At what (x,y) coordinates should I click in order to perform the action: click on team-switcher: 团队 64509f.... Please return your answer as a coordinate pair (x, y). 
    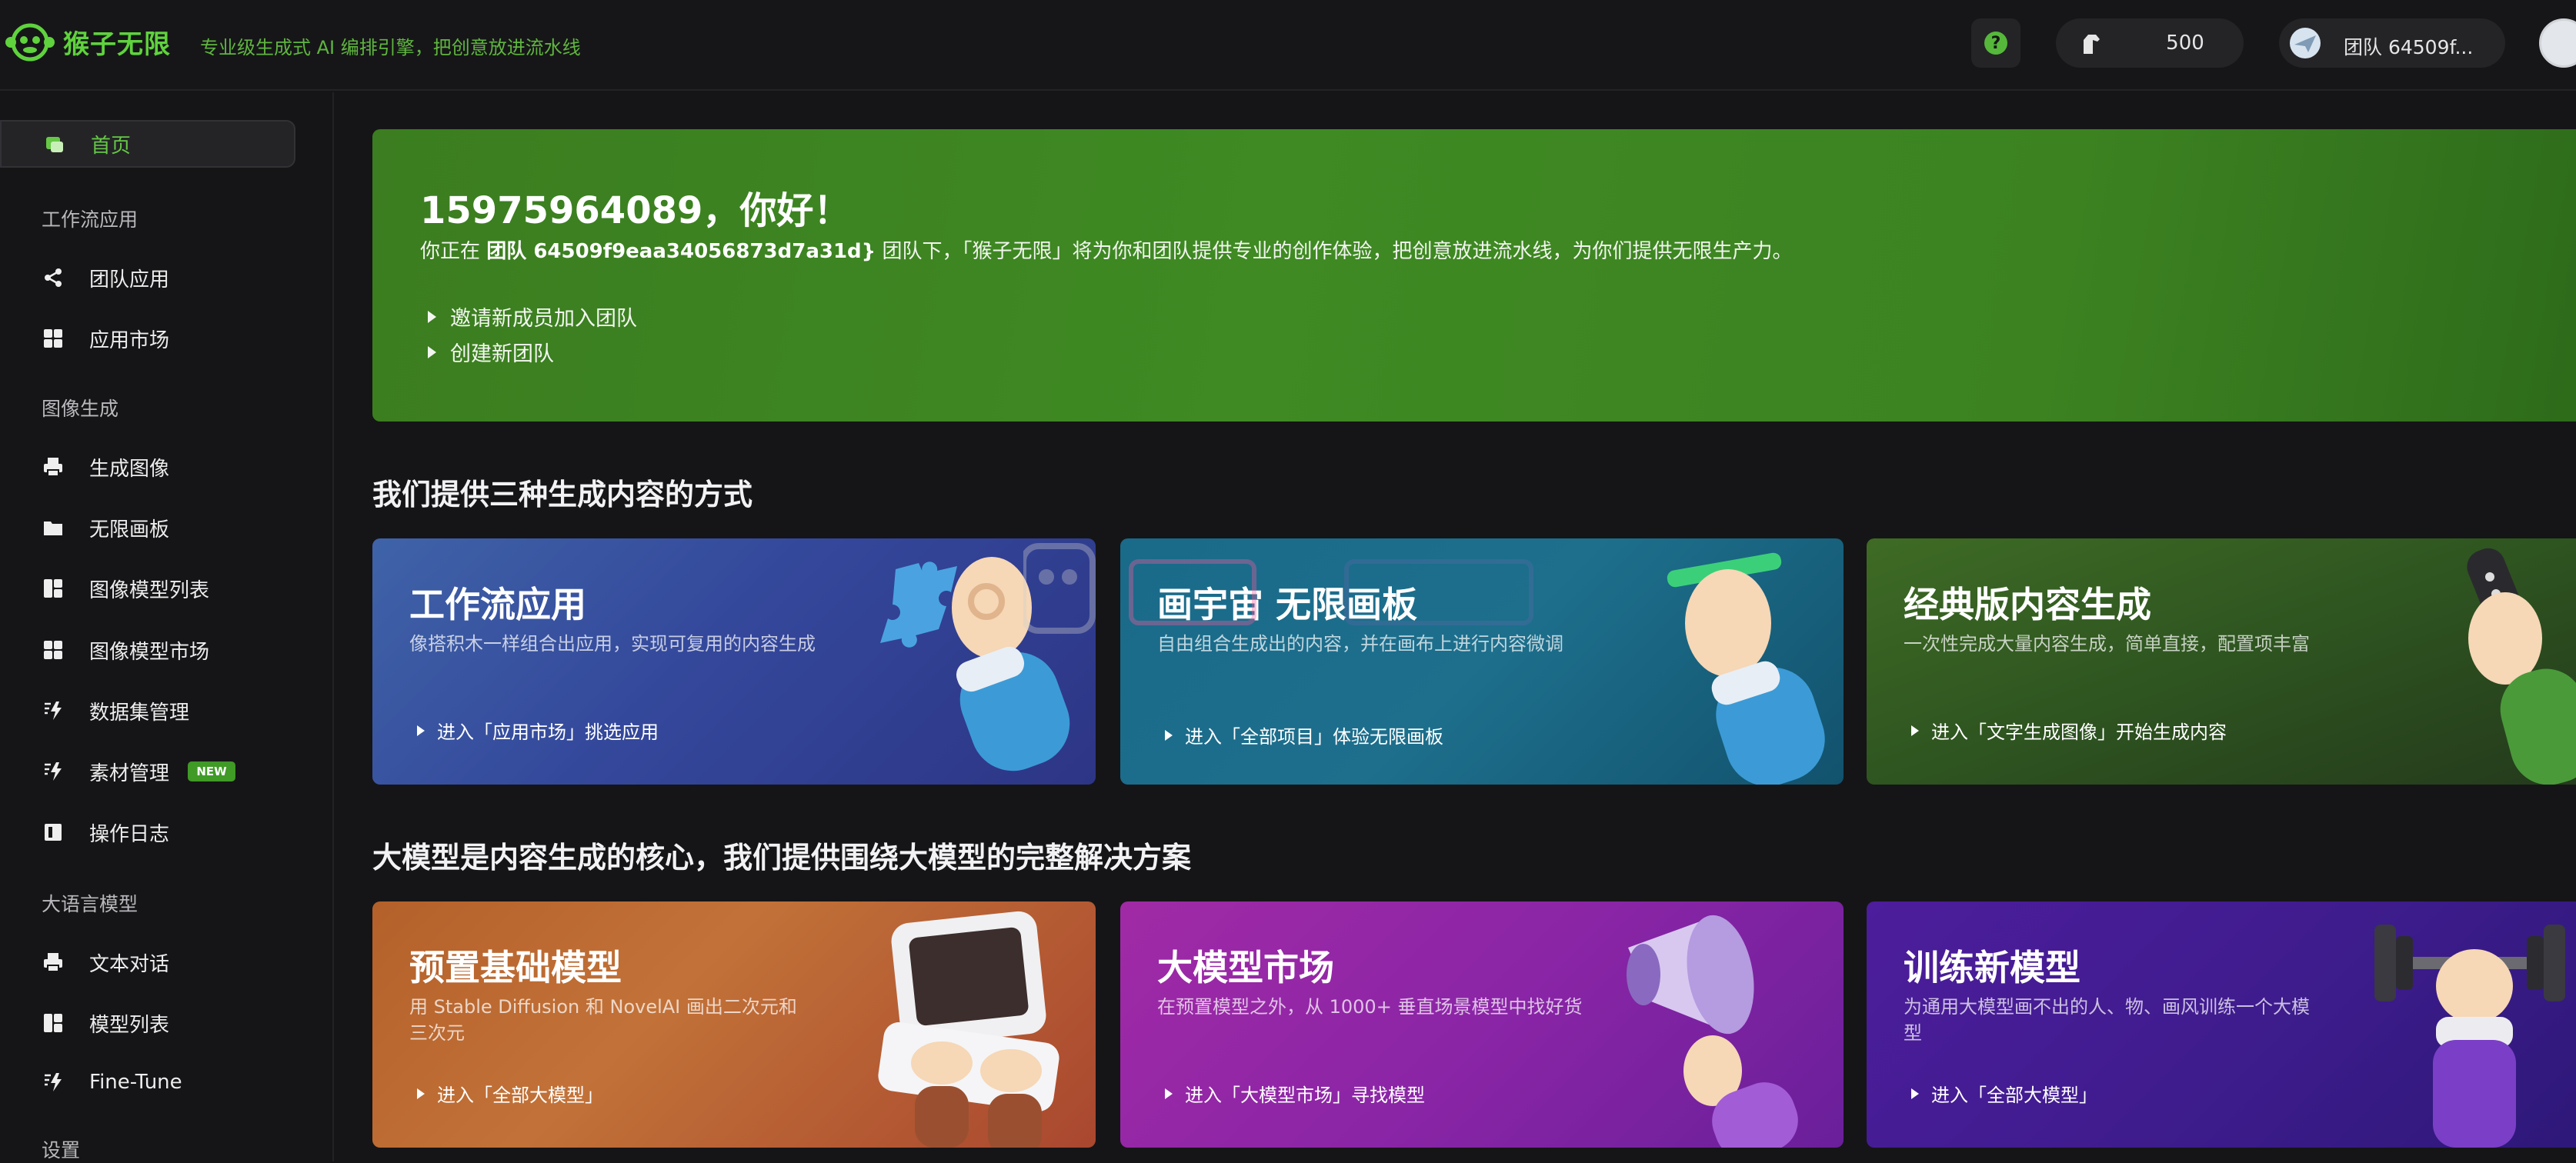
    Looking at the image, I should click on (2392, 43).